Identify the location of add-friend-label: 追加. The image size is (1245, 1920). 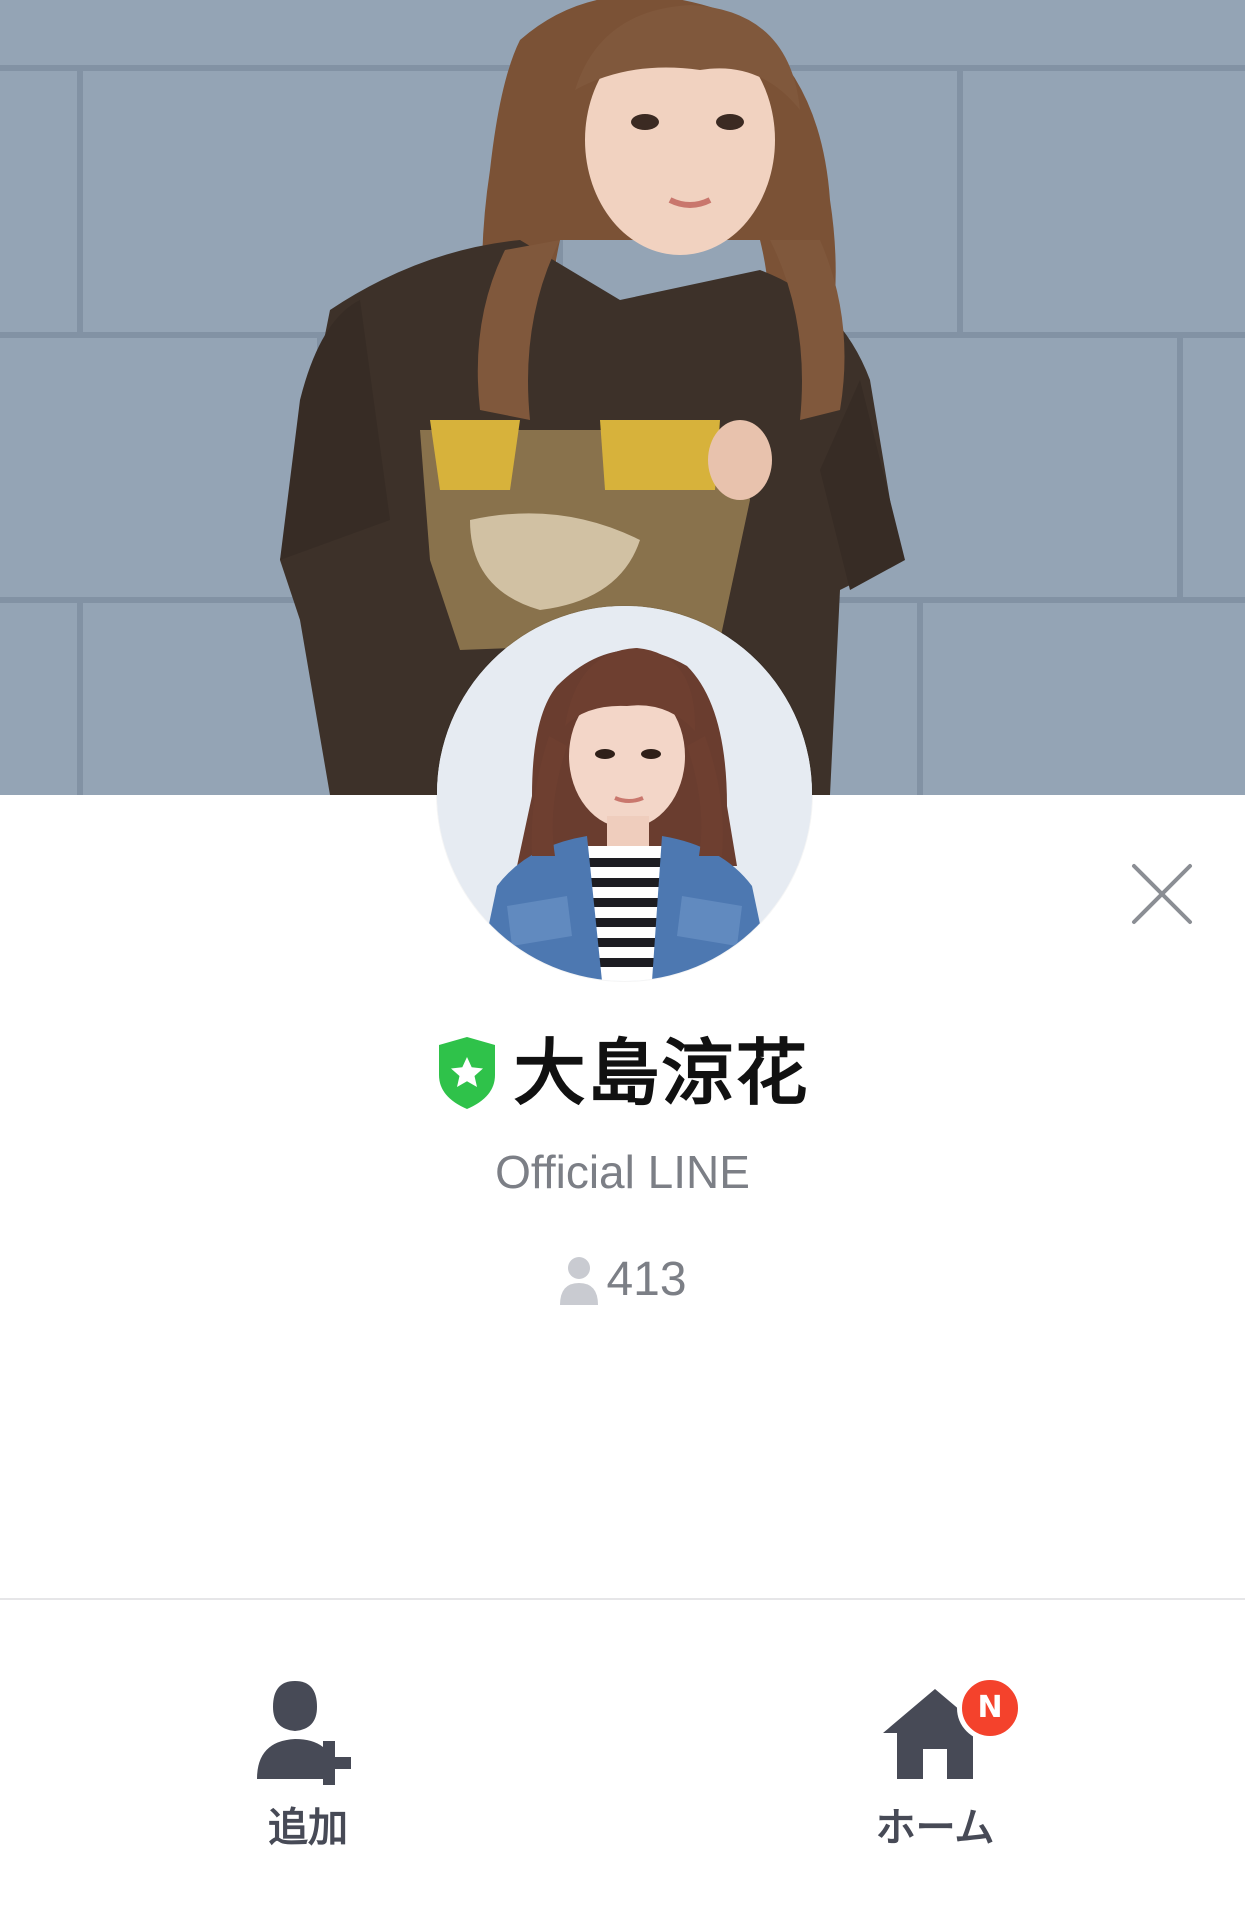
(308, 1828).